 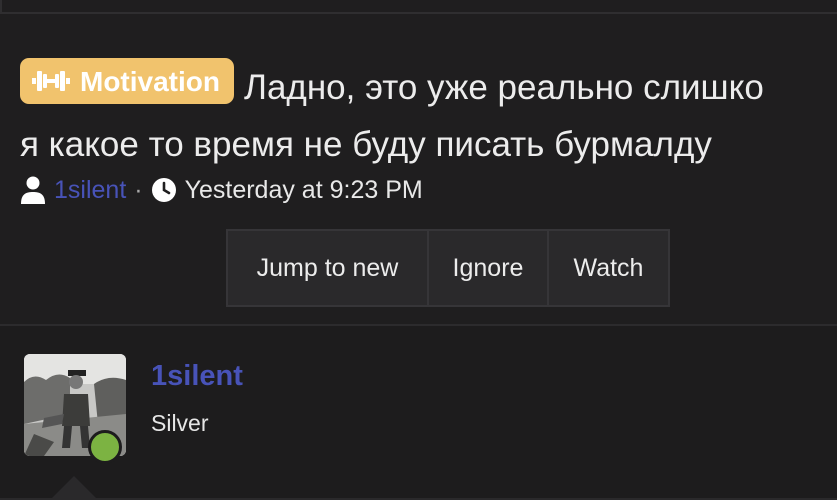 What do you see at coordinates (366, 144) in the screenshot?
I see `title-line-2: я какое то время не буду писать бурмалду` at bounding box center [366, 144].